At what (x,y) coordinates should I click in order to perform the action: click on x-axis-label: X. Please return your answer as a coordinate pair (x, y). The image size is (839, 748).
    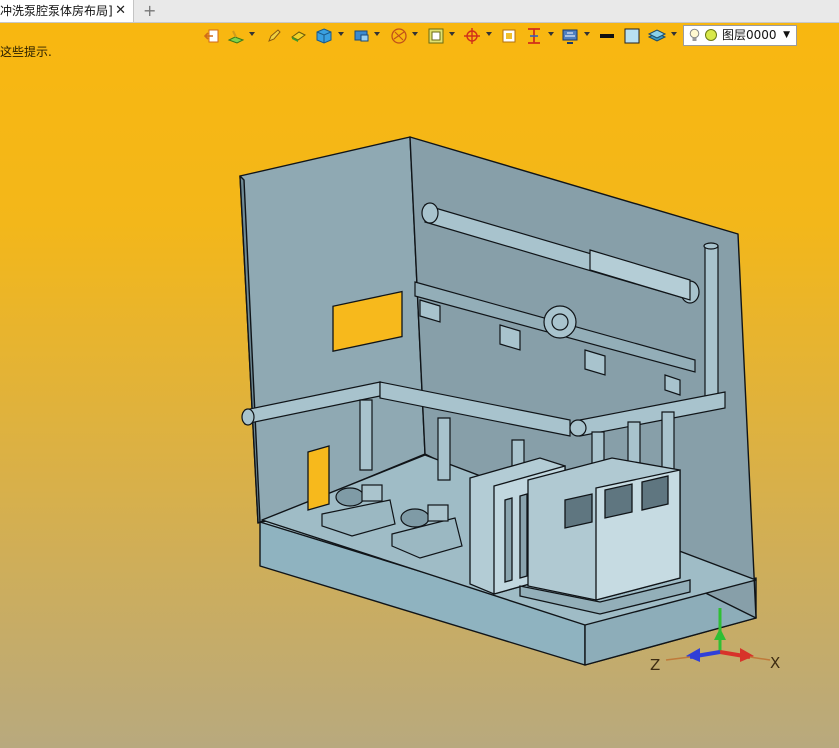
    Looking at the image, I should click on (775, 663).